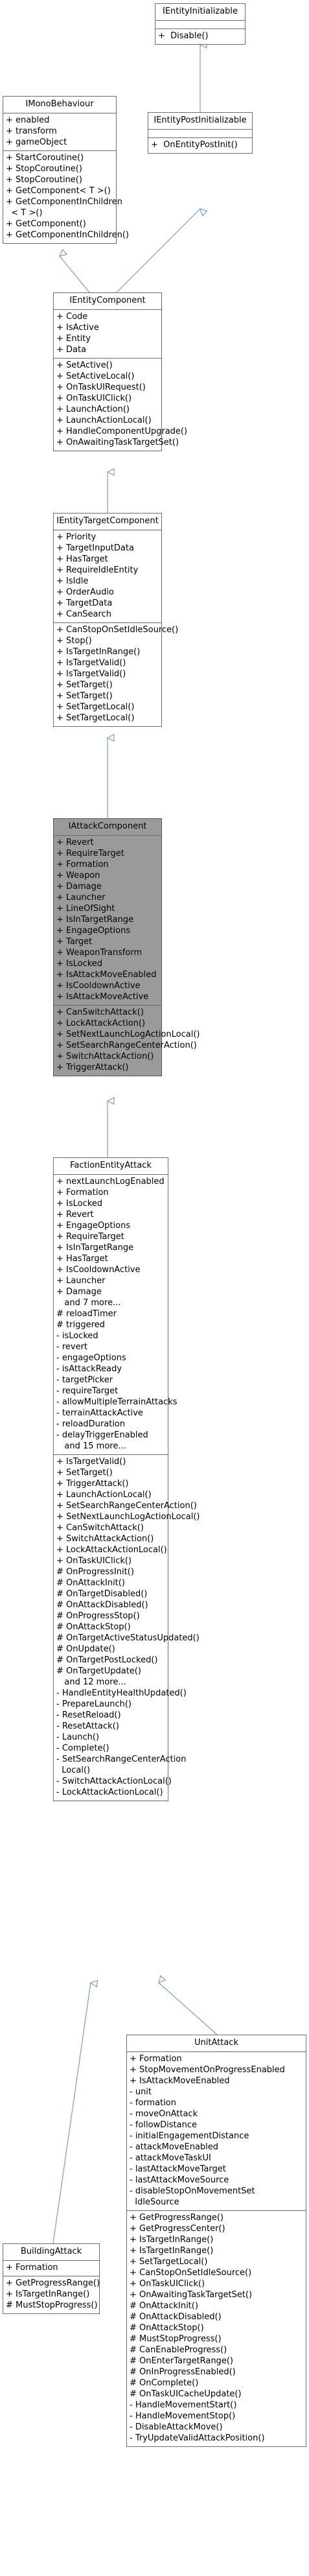 This screenshot has height=2576, width=309. Describe the element at coordinates (95, 377) in the screenshot. I see `method: + SetActiveLocal()` at that location.